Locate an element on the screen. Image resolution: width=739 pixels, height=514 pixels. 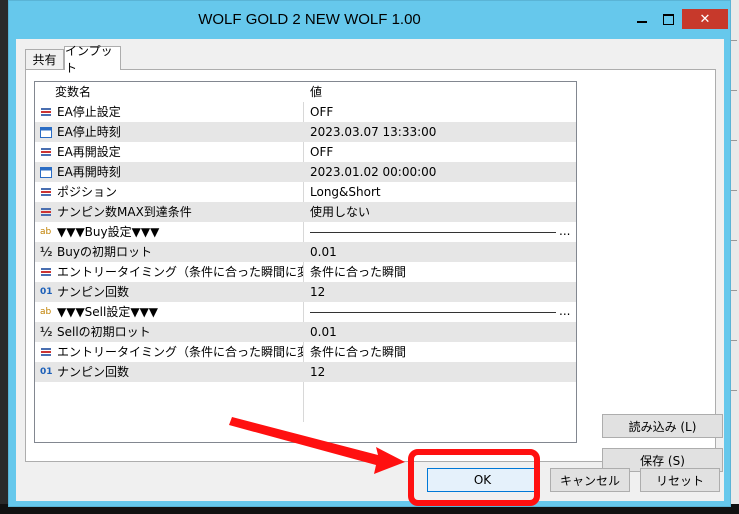
table-row: ポジション Long&Short is located at coordinates (305, 192).